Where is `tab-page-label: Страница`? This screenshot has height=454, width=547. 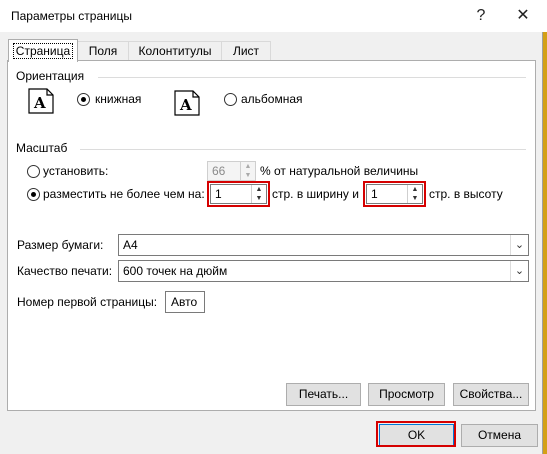
tab-page-label: Страница is located at coordinates (43, 51).